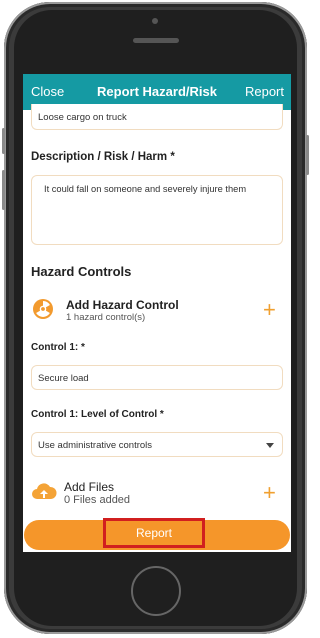 This screenshot has width=320, height=638. I want to click on report-button: Report, so click(154, 533).